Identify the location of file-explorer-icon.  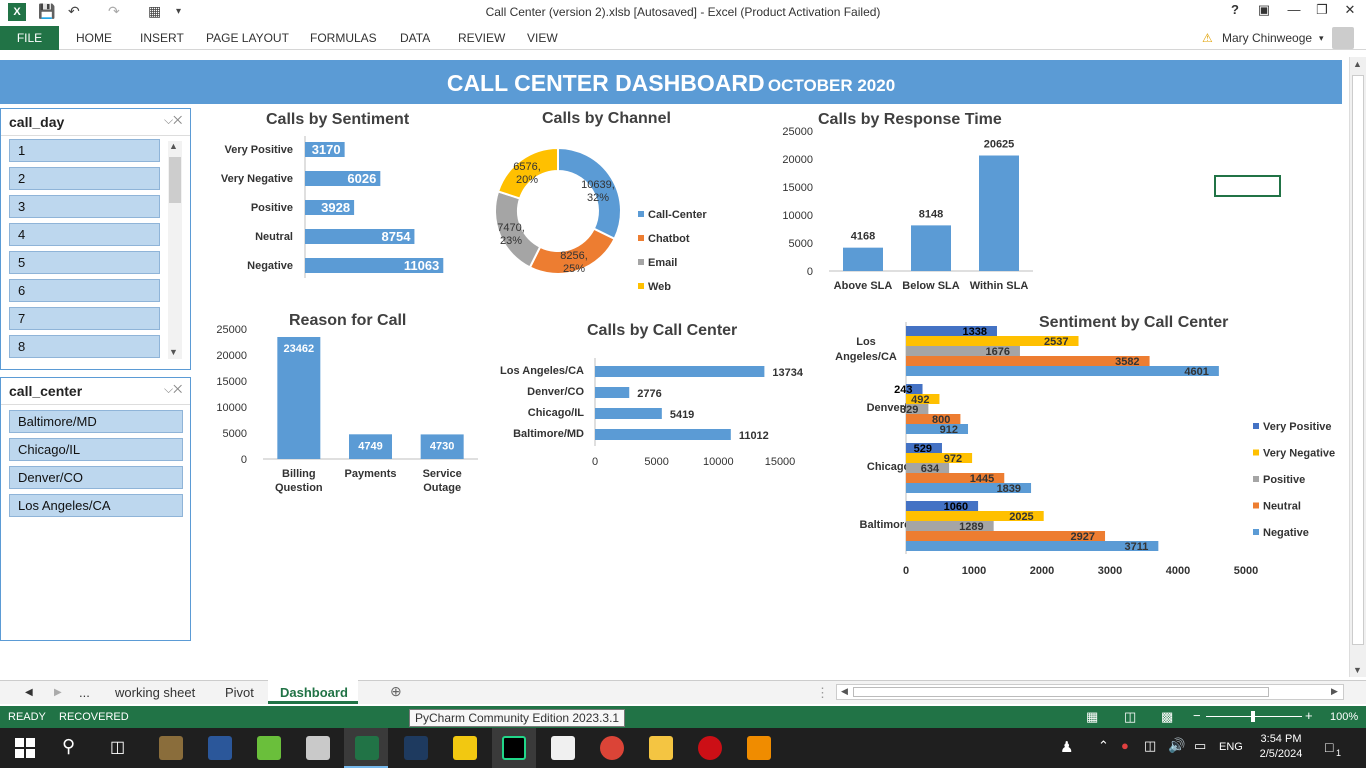
(661, 748).